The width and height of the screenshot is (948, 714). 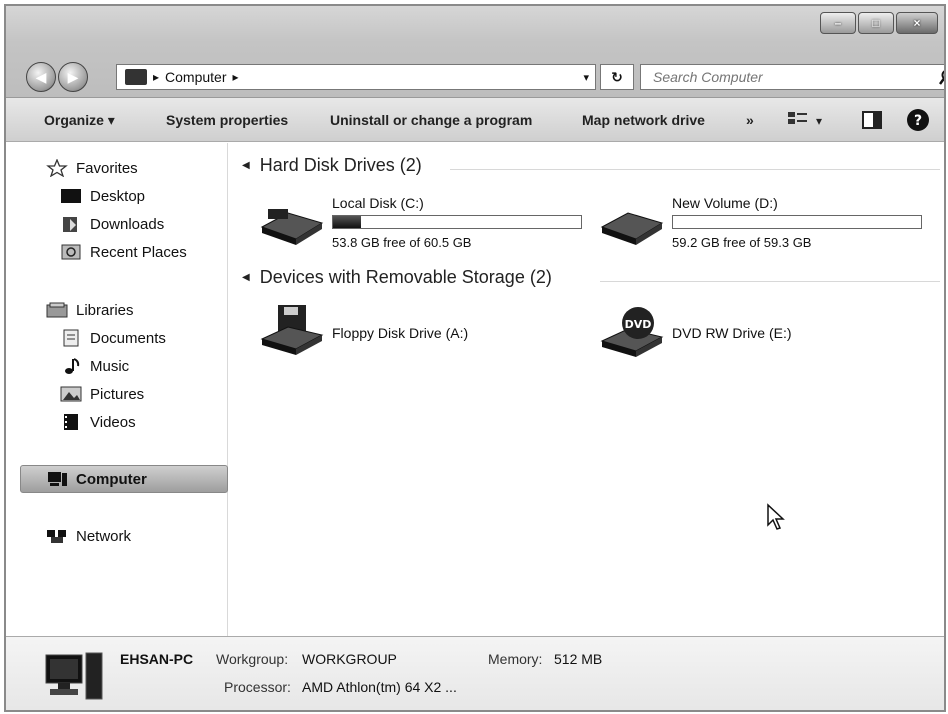 I want to click on sidebar-item-downloads: Downloads, so click(x=112, y=224).